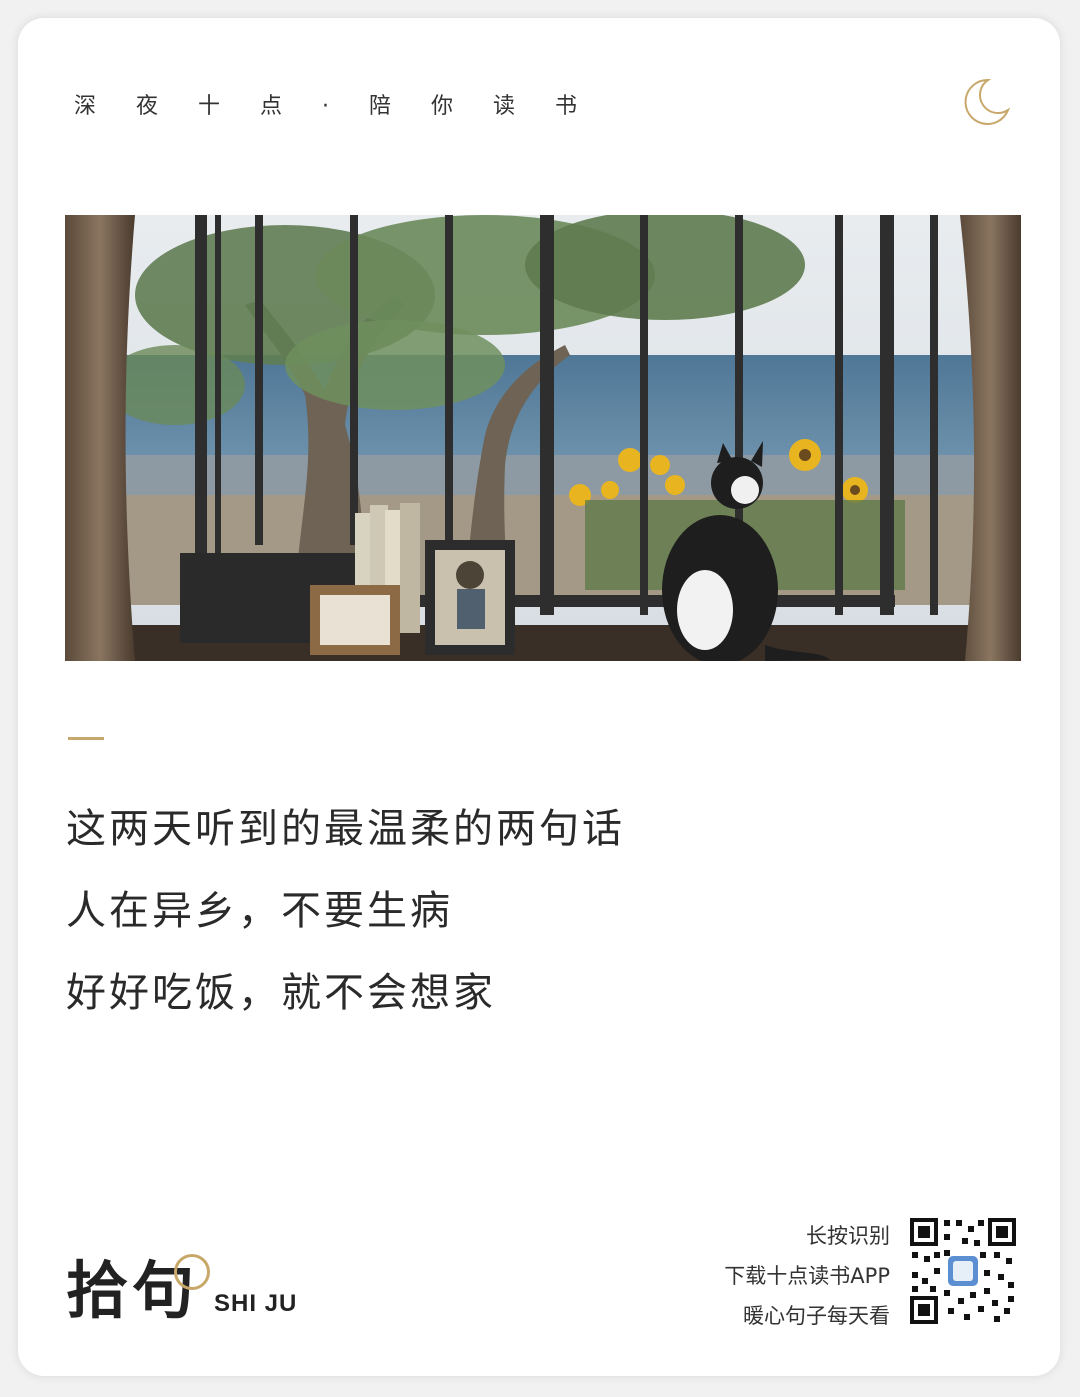 The width and height of the screenshot is (1080, 1397). I want to click on download-promo: 长按识别 下载十点读书APP 暖心句子每天看, so click(807, 1276).